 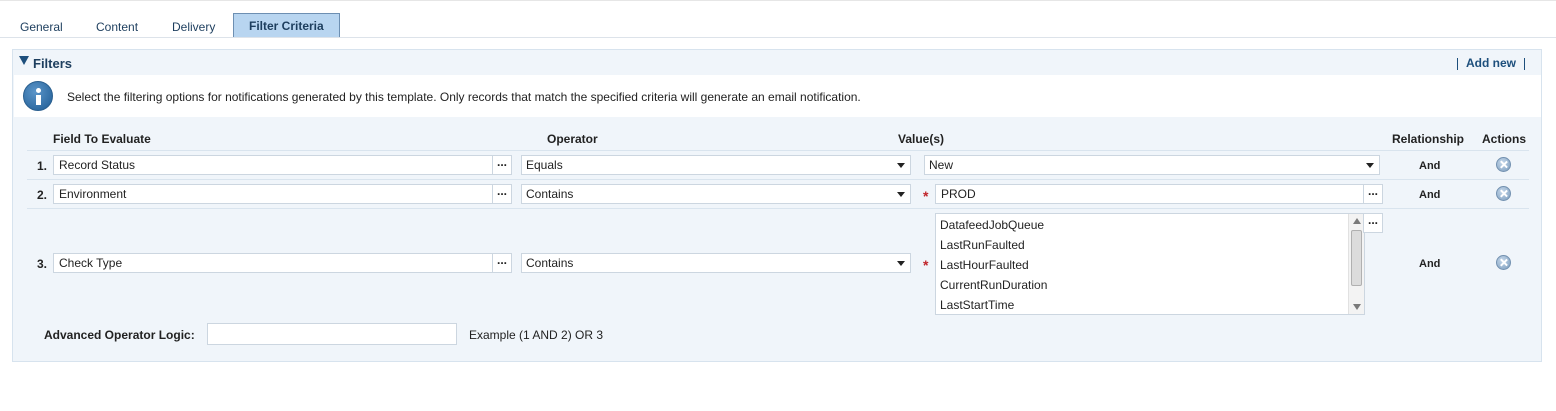 I want to click on tab-general: General, so click(x=41, y=25).